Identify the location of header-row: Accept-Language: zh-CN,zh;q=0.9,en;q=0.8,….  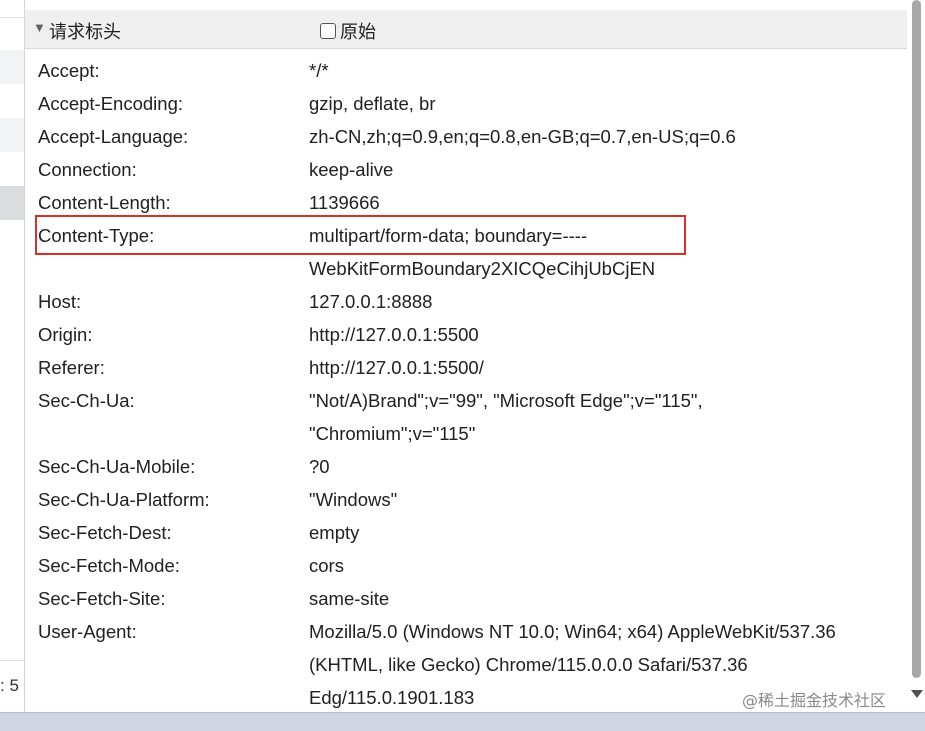
(466, 136).